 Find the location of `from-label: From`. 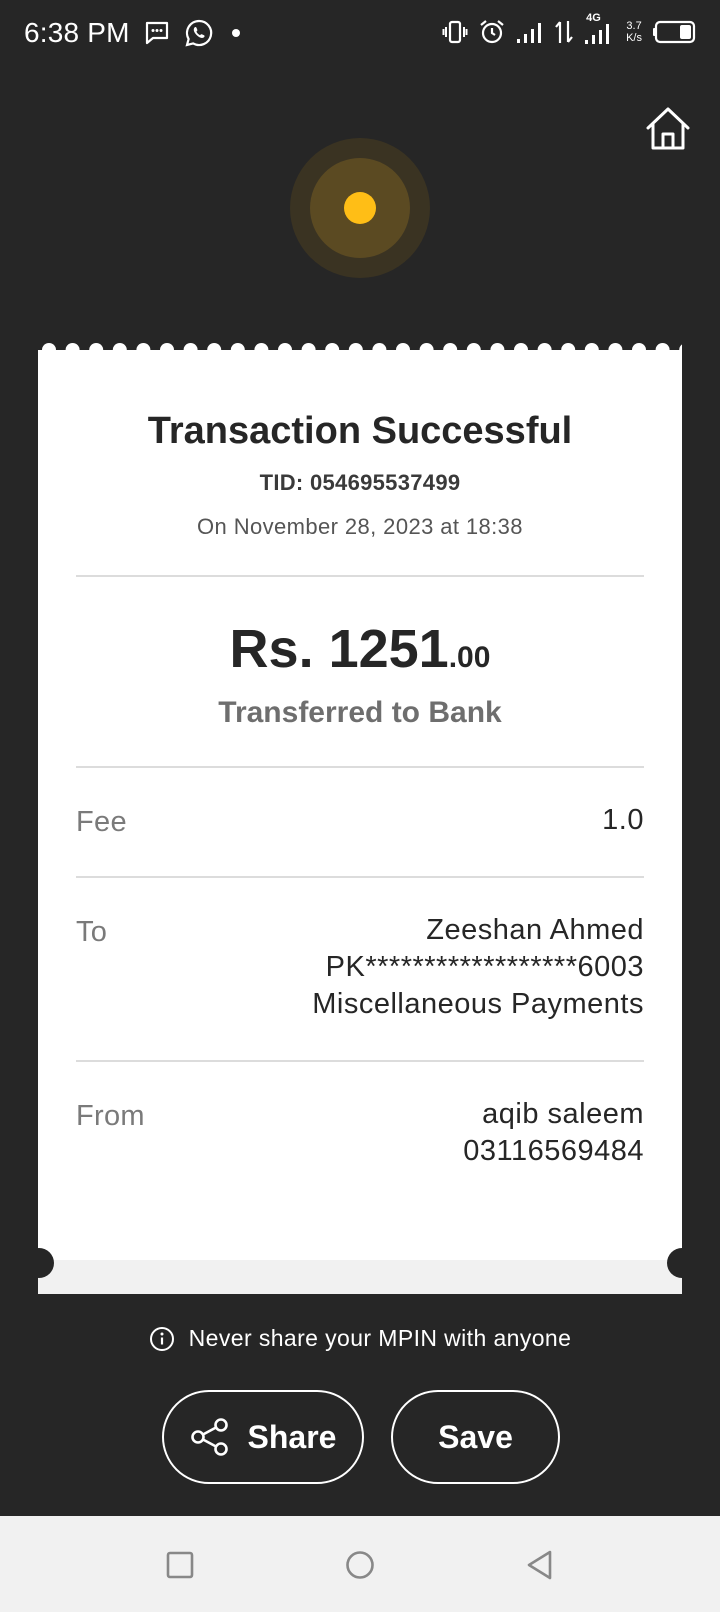

from-label: From is located at coordinates (110, 1116).